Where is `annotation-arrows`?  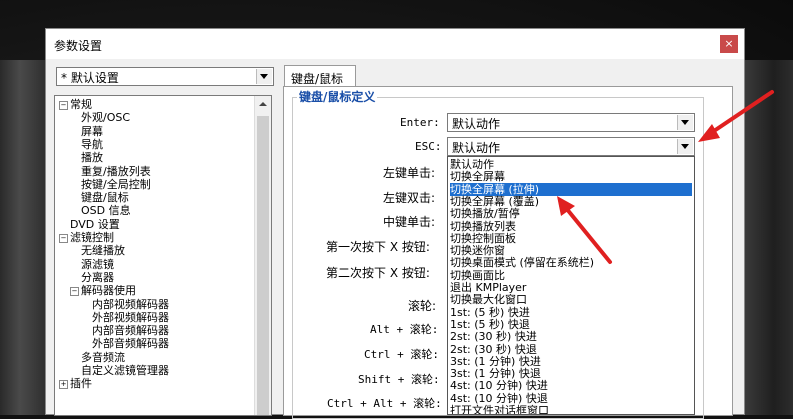
annotation-arrows is located at coordinates (665, 177).